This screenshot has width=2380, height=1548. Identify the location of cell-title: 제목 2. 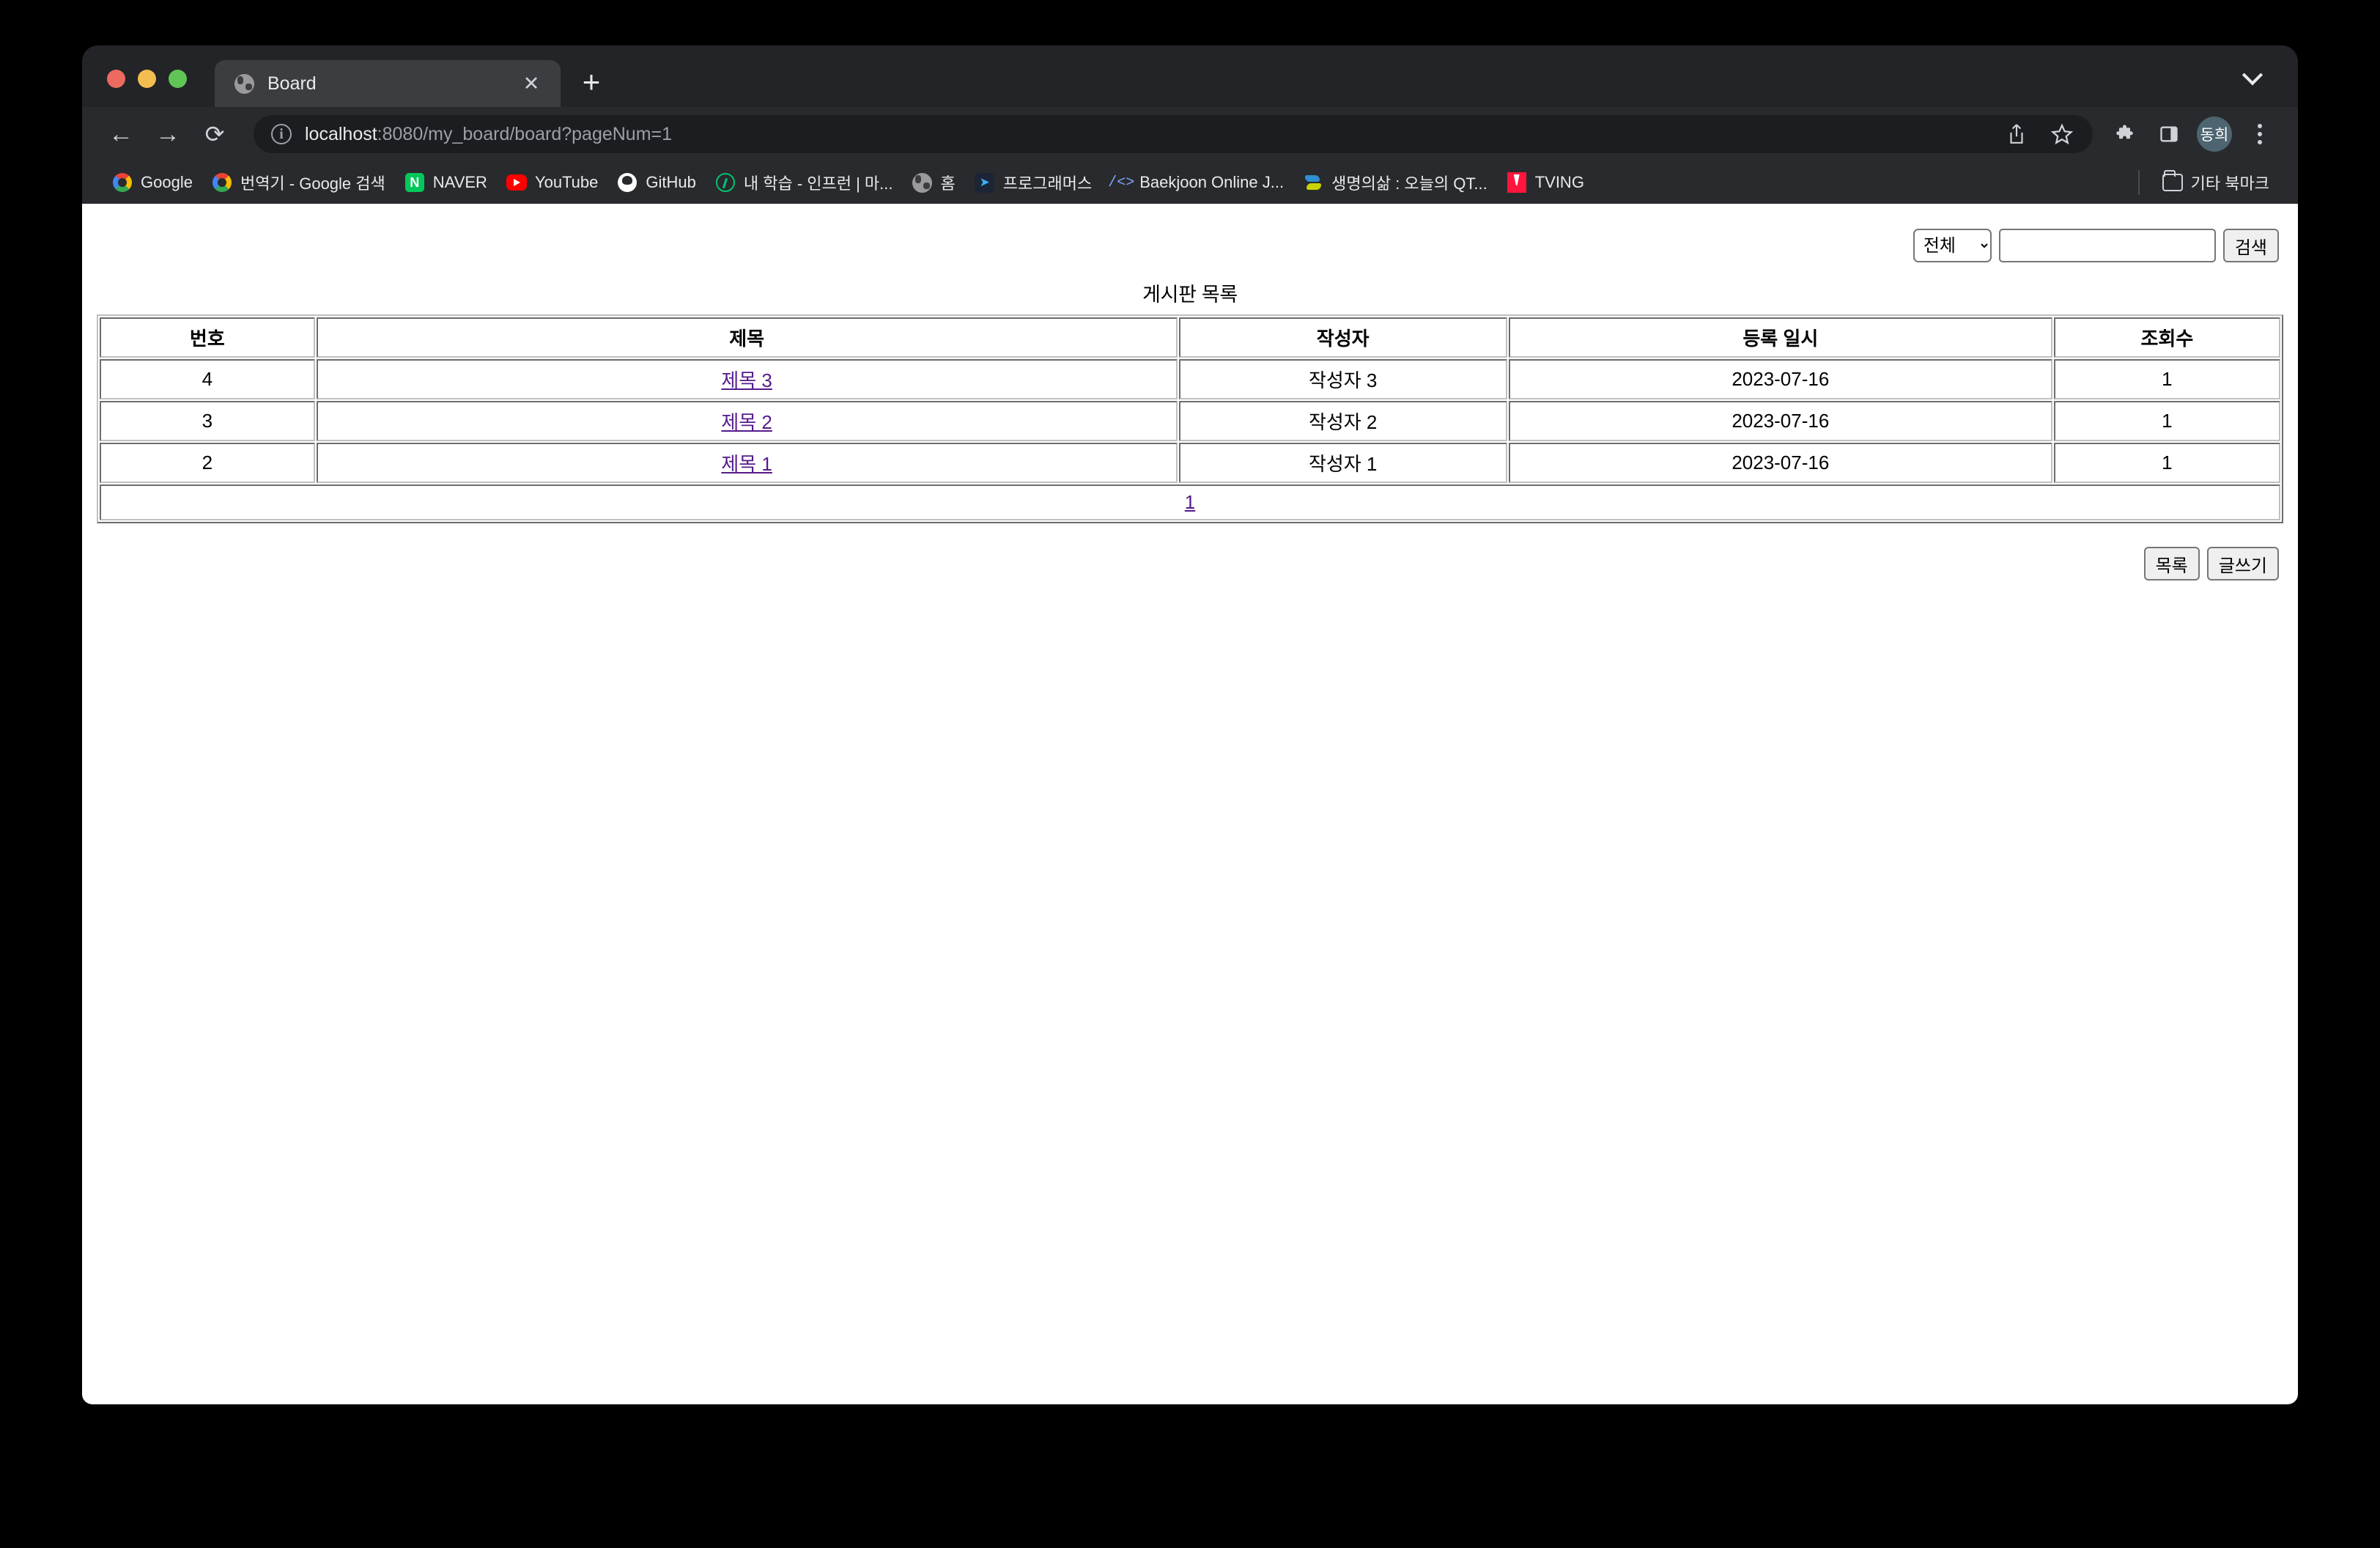
(747, 421).